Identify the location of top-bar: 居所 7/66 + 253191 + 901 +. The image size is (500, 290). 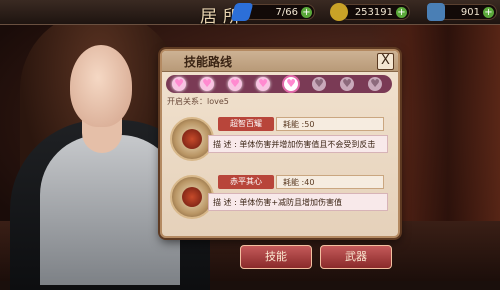
(250, 13).